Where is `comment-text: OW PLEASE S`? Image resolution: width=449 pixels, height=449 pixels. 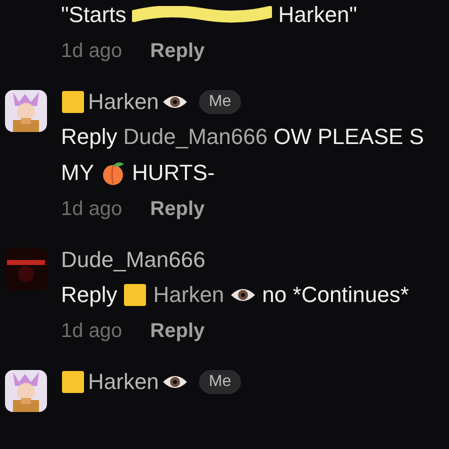
comment-text: OW PLEASE S is located at coordinates (349, 137).